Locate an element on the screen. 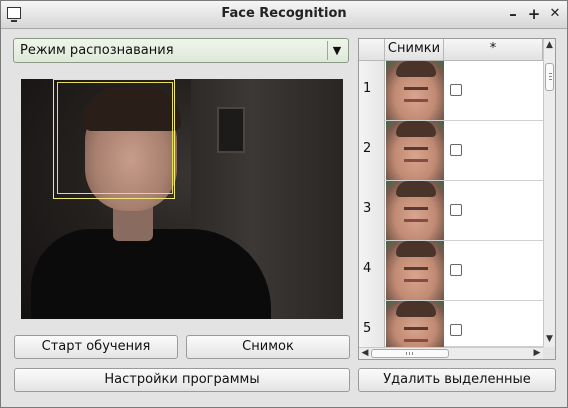 The width and height of the screenshot is (568, 408). table-row: 4 is located at coordinates (451, 271).